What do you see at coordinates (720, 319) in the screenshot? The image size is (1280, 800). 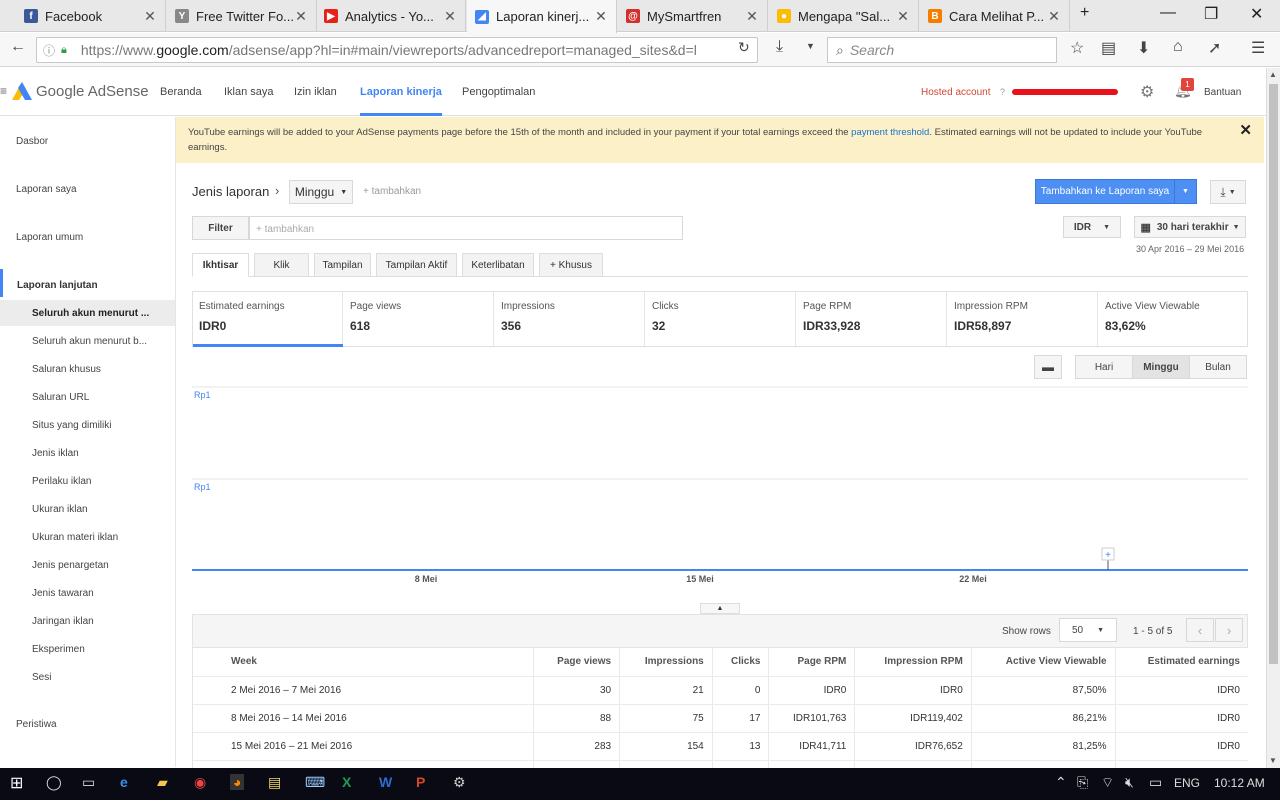 I see `metric-card: Clicks 32` at bounding box center [720, 319].